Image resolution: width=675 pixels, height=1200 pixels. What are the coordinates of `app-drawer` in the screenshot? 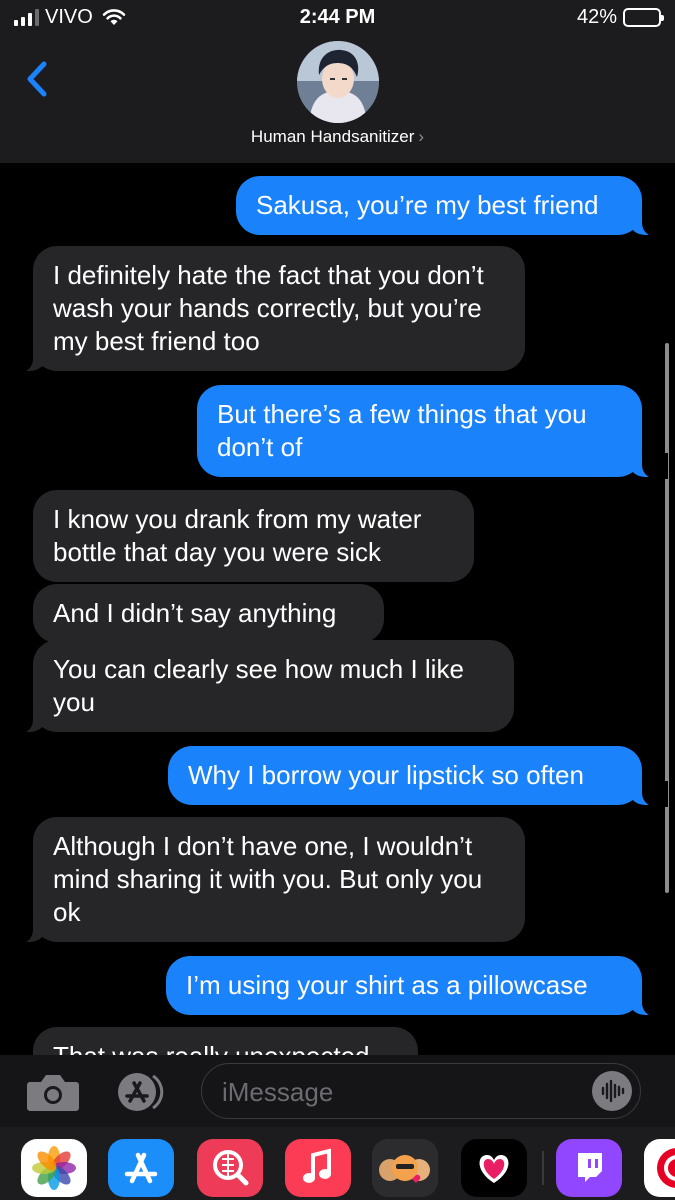 It's located at (337, 1163).